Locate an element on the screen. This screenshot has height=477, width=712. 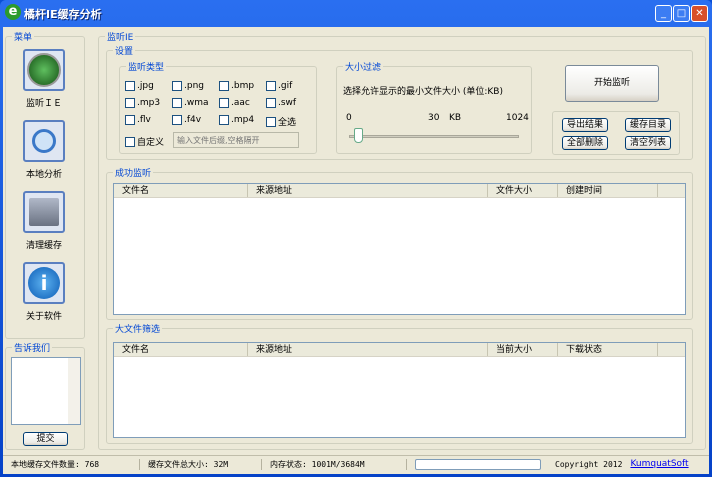
size-filter-group: 大小过滤 is located at coordinates (434, 107).